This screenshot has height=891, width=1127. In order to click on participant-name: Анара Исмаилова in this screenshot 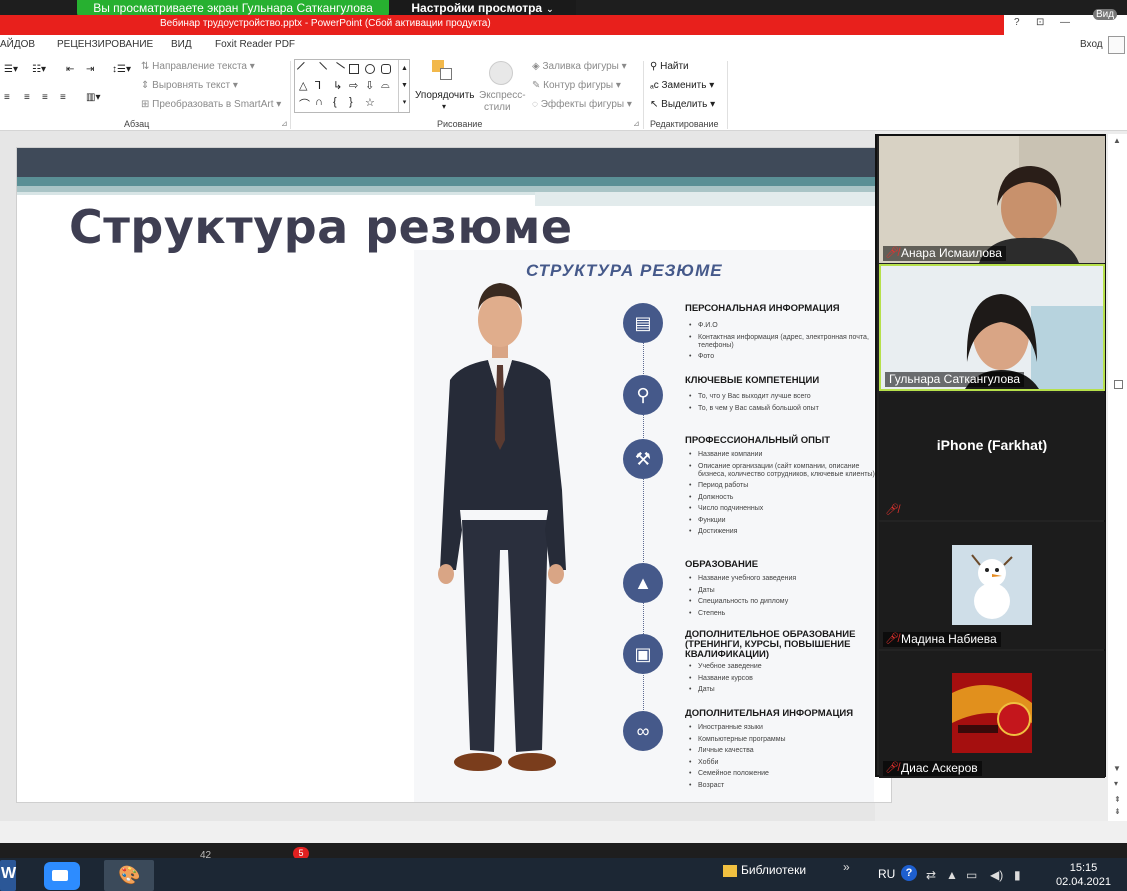, I will do `click(951, 253)`.